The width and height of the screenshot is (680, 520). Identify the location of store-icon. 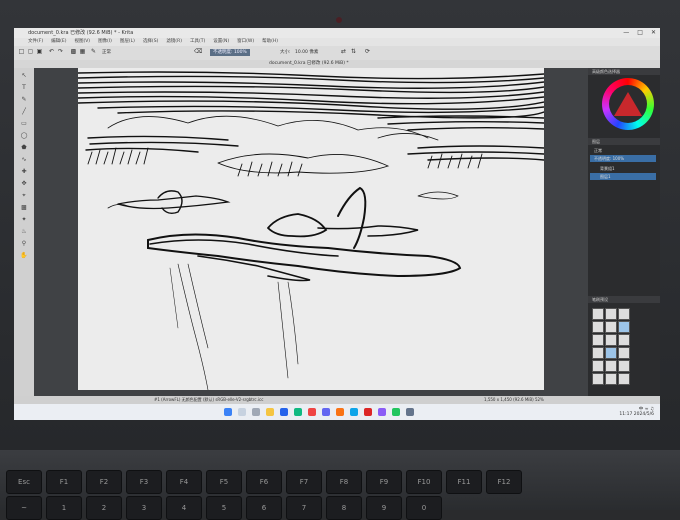
(298, 412).